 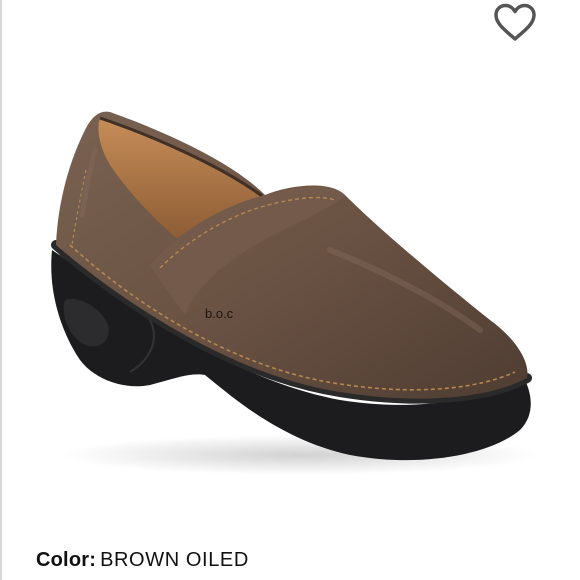 I want to click on heart-outline-icon, so click(x=515, y=22).